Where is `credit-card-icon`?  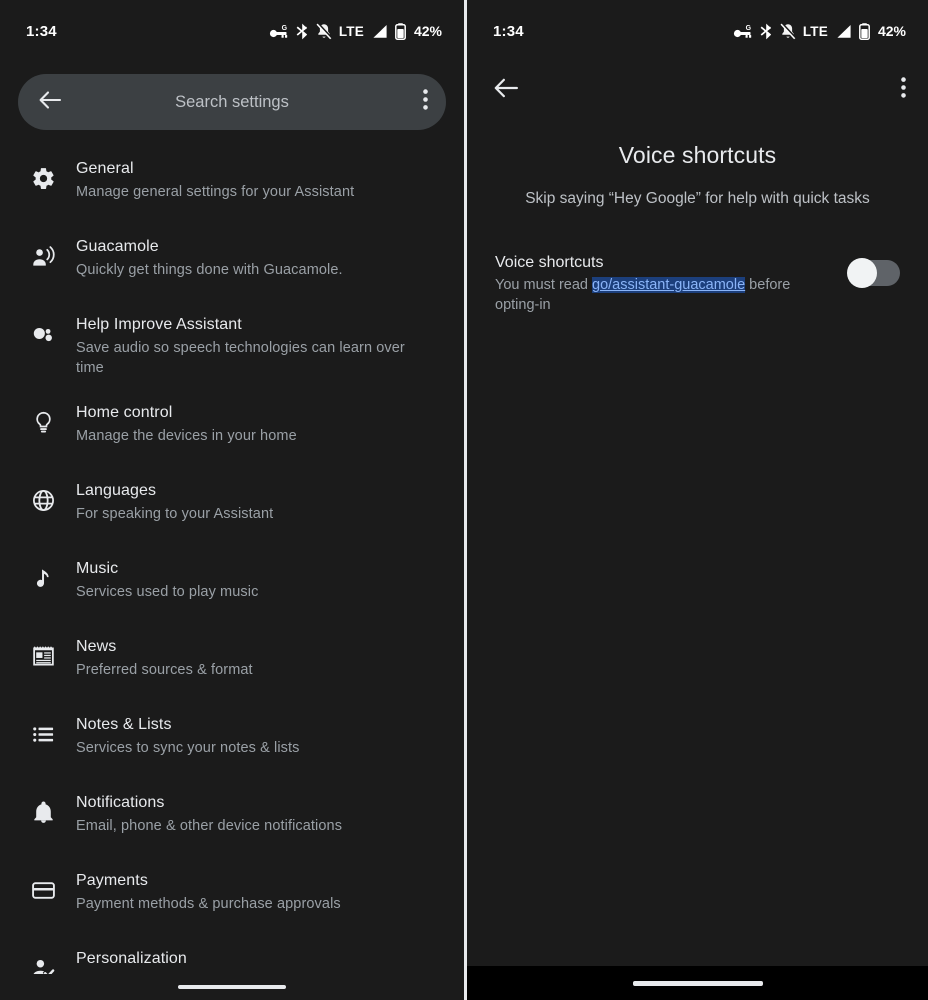 credit-card-icon is located at coordinates (43, 886).